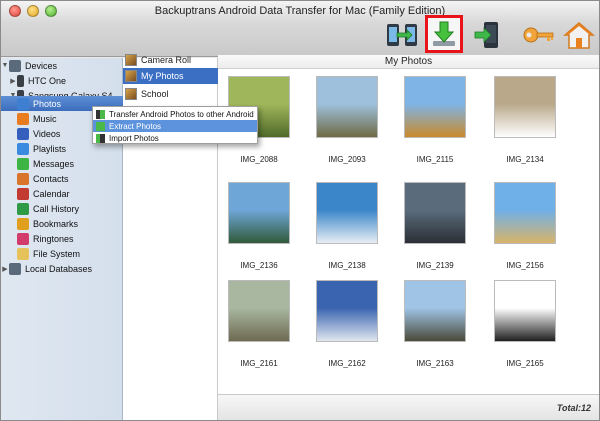  I want to click on tree-devices-label: Devices, so click(41, 65).